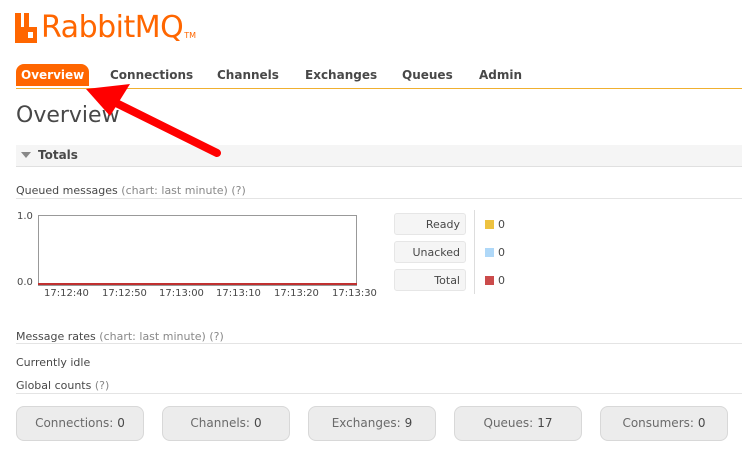 The width and height of the screenshot is (742, 454). What do you see at coordinates (67, 190) in the screenshot?
I see `queued-messages-title: Queued messages` at bounding box center [67, 190].